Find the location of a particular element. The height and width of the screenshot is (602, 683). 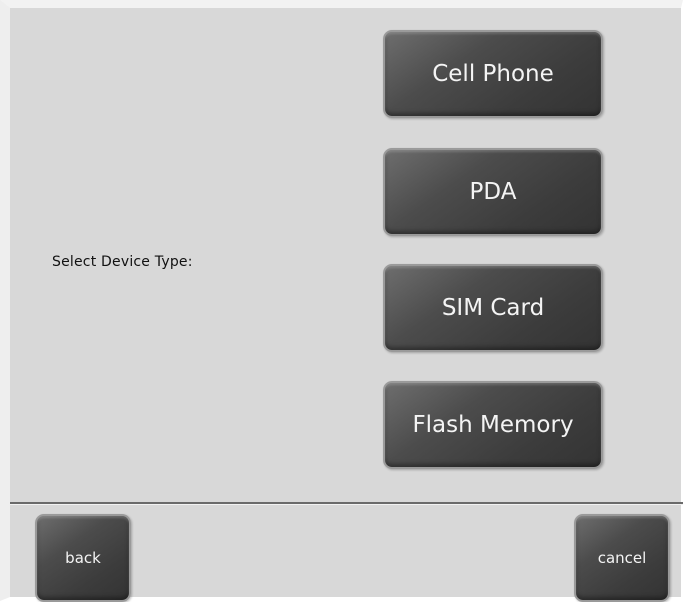

flash-memory-button: Flash Memory is located at coordinates (493, 425).